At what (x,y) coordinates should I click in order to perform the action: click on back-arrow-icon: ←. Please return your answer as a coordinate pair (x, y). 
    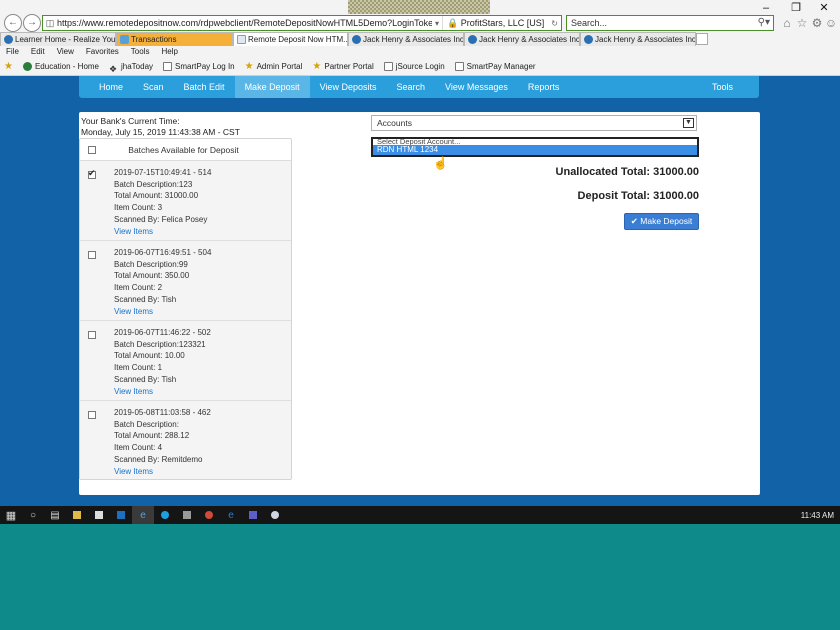
    Looking at the image, I should click on (13, 22).